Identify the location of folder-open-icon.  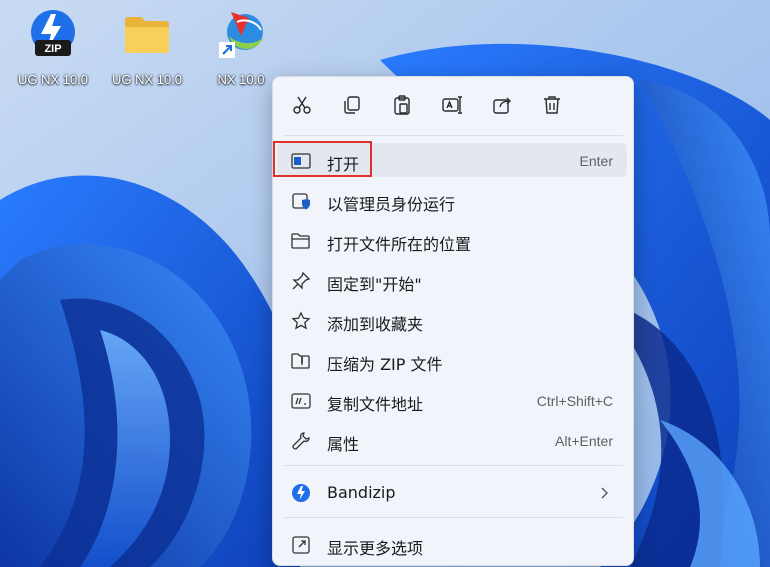
(301, 241).